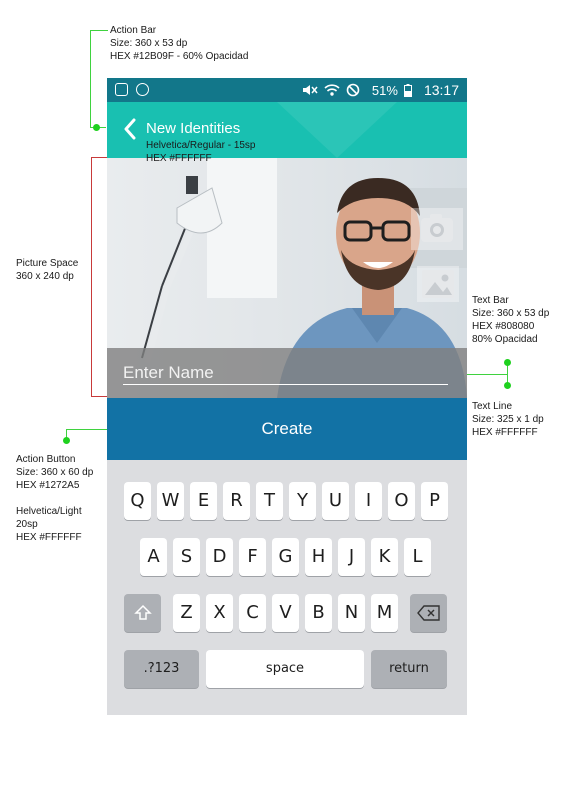  I want to click on key-z: Z, so click(186, 613).